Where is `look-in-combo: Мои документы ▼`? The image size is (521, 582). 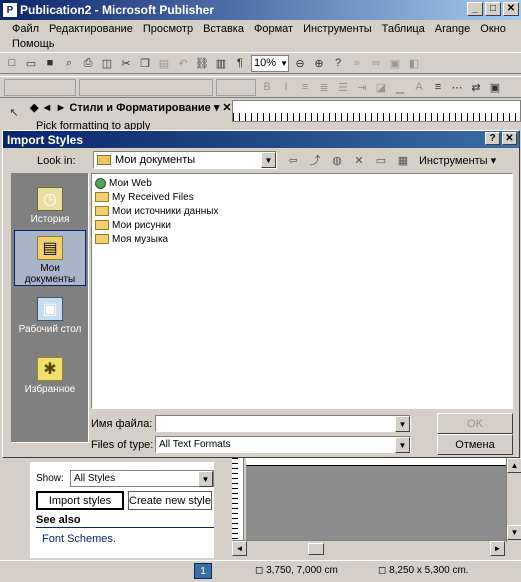
look-in-combo: Мои документы ▼ is located at coordinates (185, 160).